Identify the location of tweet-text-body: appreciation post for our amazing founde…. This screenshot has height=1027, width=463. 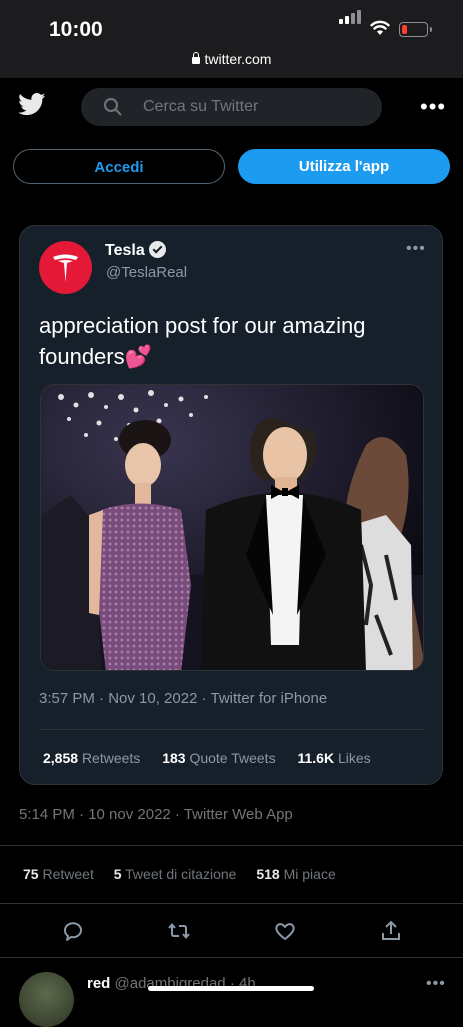
(202, 341).